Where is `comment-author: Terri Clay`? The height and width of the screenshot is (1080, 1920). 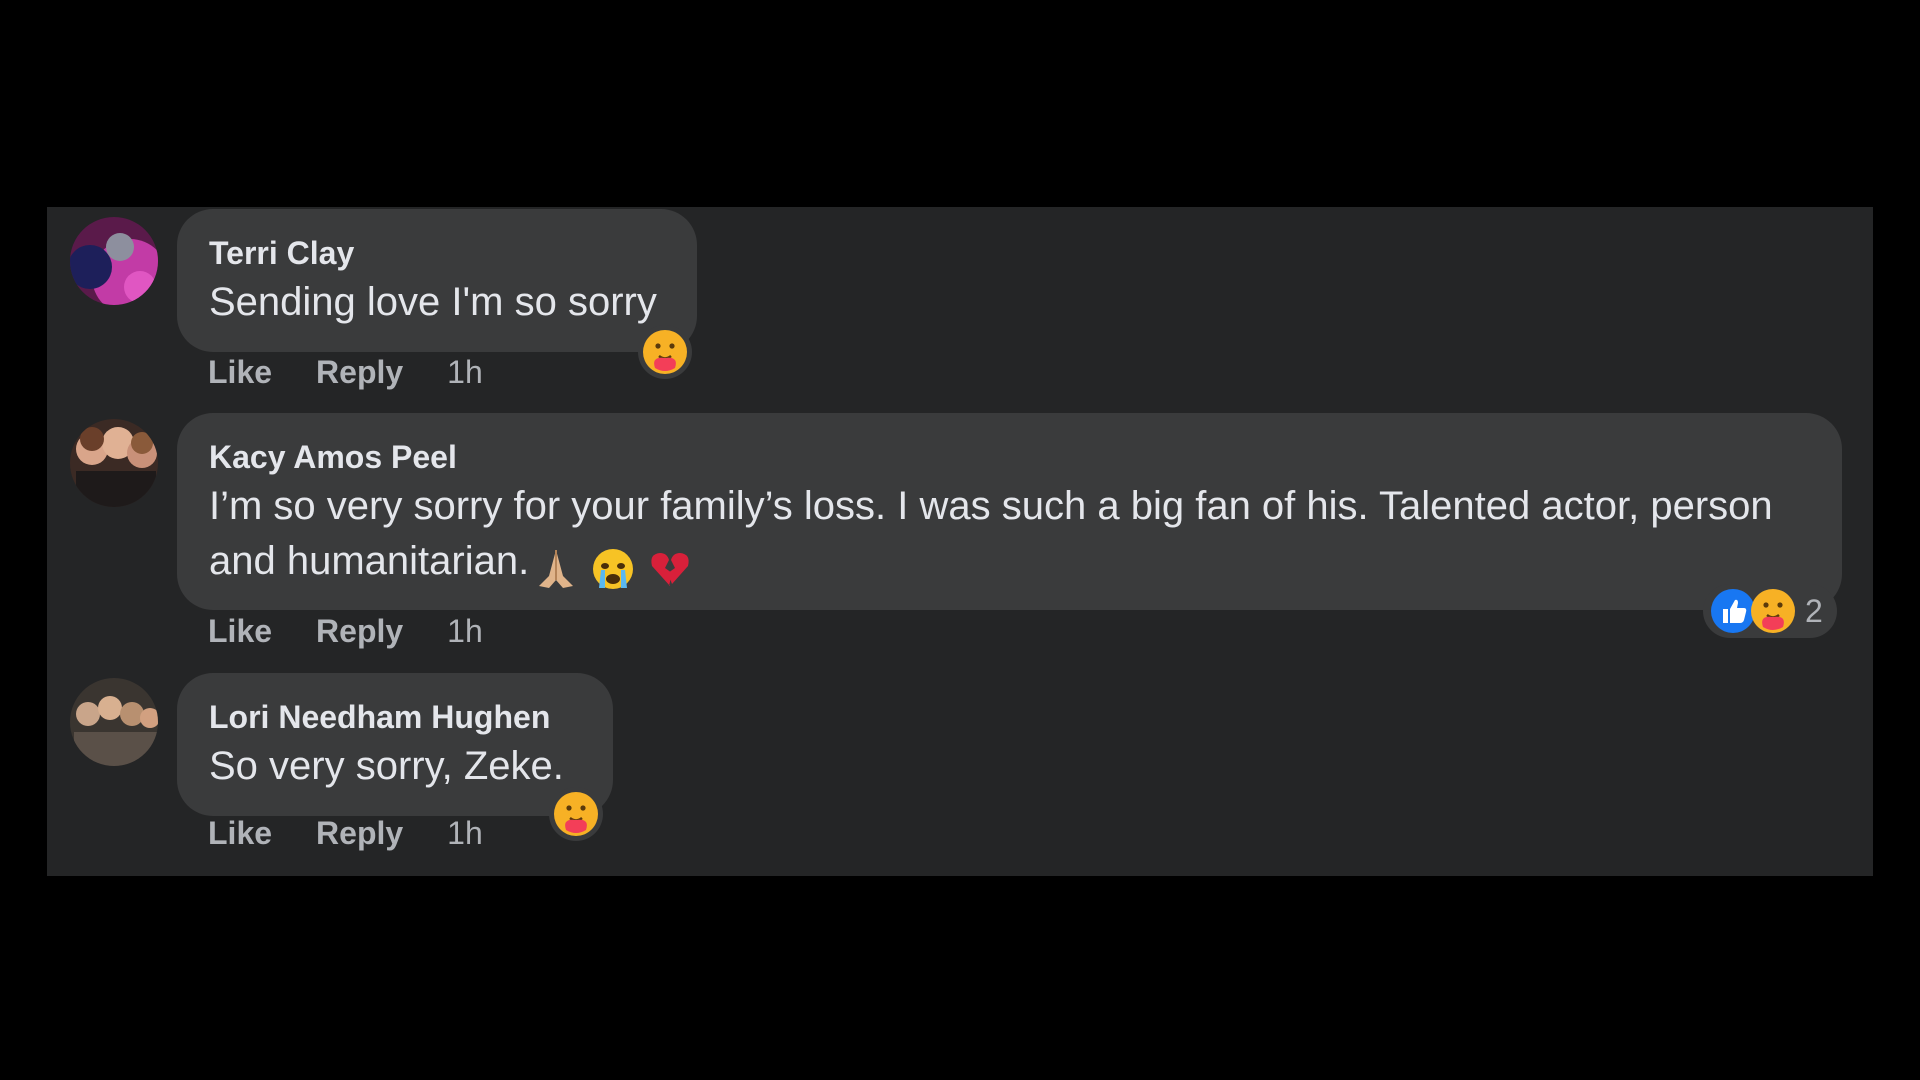 comment-author: Terri Clay is located at coordinates (438, 253).